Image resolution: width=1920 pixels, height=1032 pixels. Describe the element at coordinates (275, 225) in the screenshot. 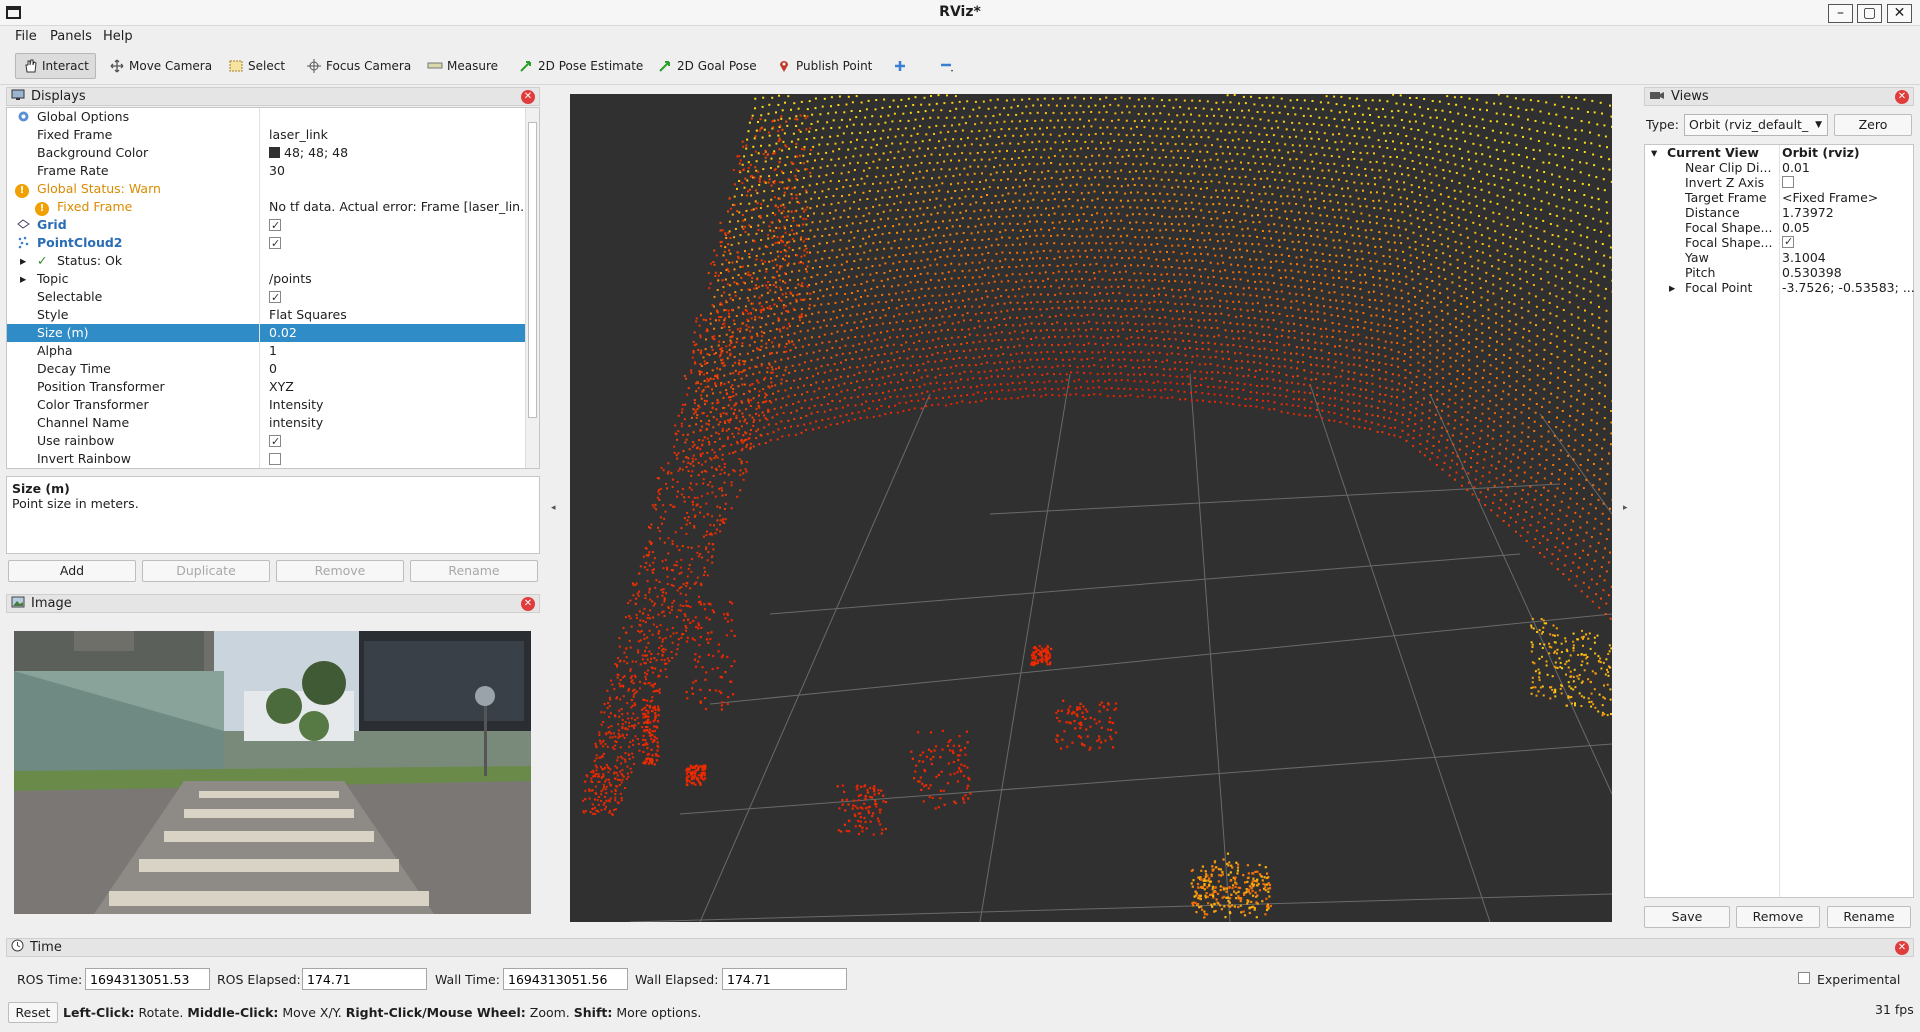

I see `grid-enabled-checkbox` at that location.